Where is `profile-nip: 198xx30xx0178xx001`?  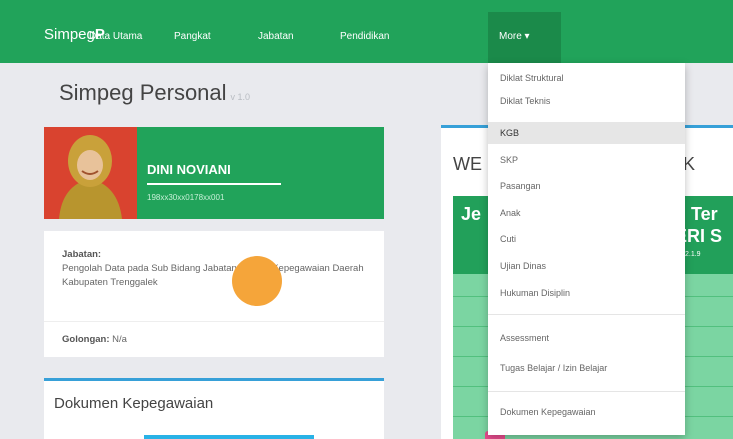 profile-nip: 198xx30xx0178xx001 is located at coordinates (186, 197).